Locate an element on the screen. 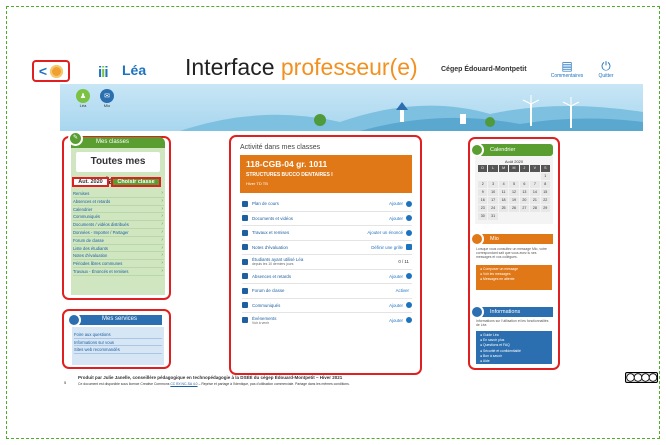 Image resolution: width=666 pixels, height=445 pixels. calendar-day: 30 is located at coordinates (483, 216).